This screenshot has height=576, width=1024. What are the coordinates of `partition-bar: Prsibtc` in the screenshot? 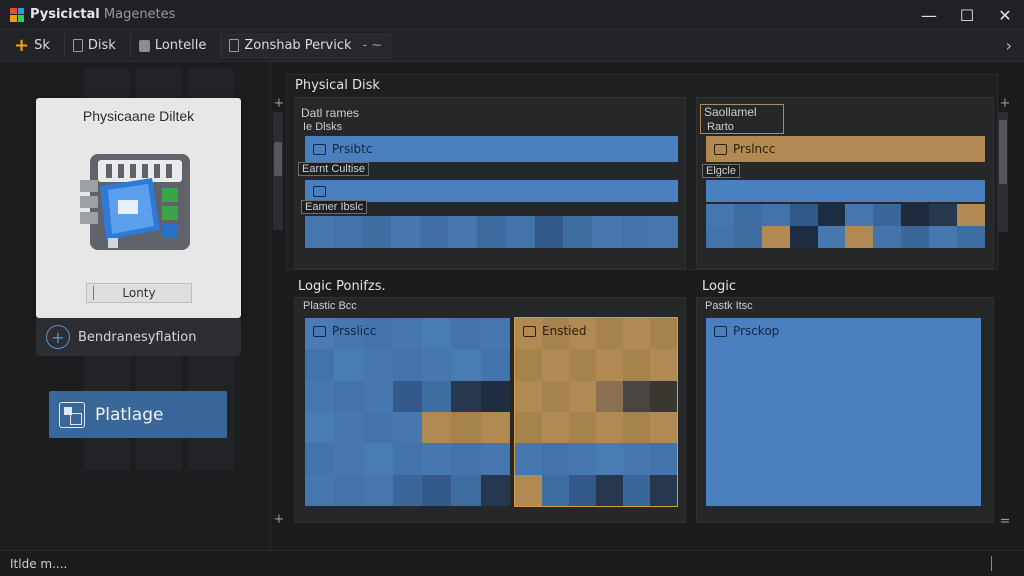 It's located at (491, 149).